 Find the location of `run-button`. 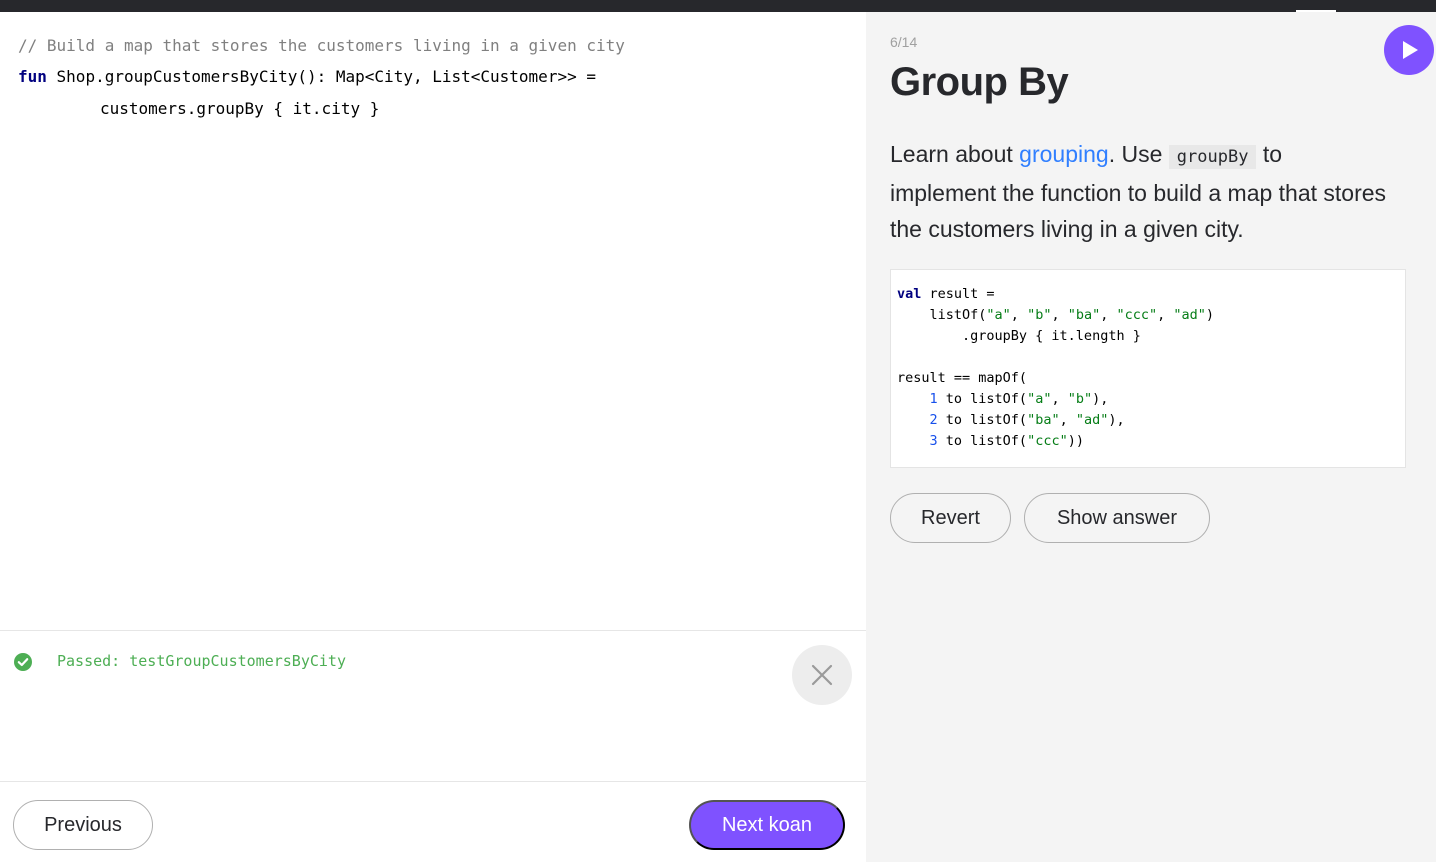

run-button is located at coordinates (1409, 50).